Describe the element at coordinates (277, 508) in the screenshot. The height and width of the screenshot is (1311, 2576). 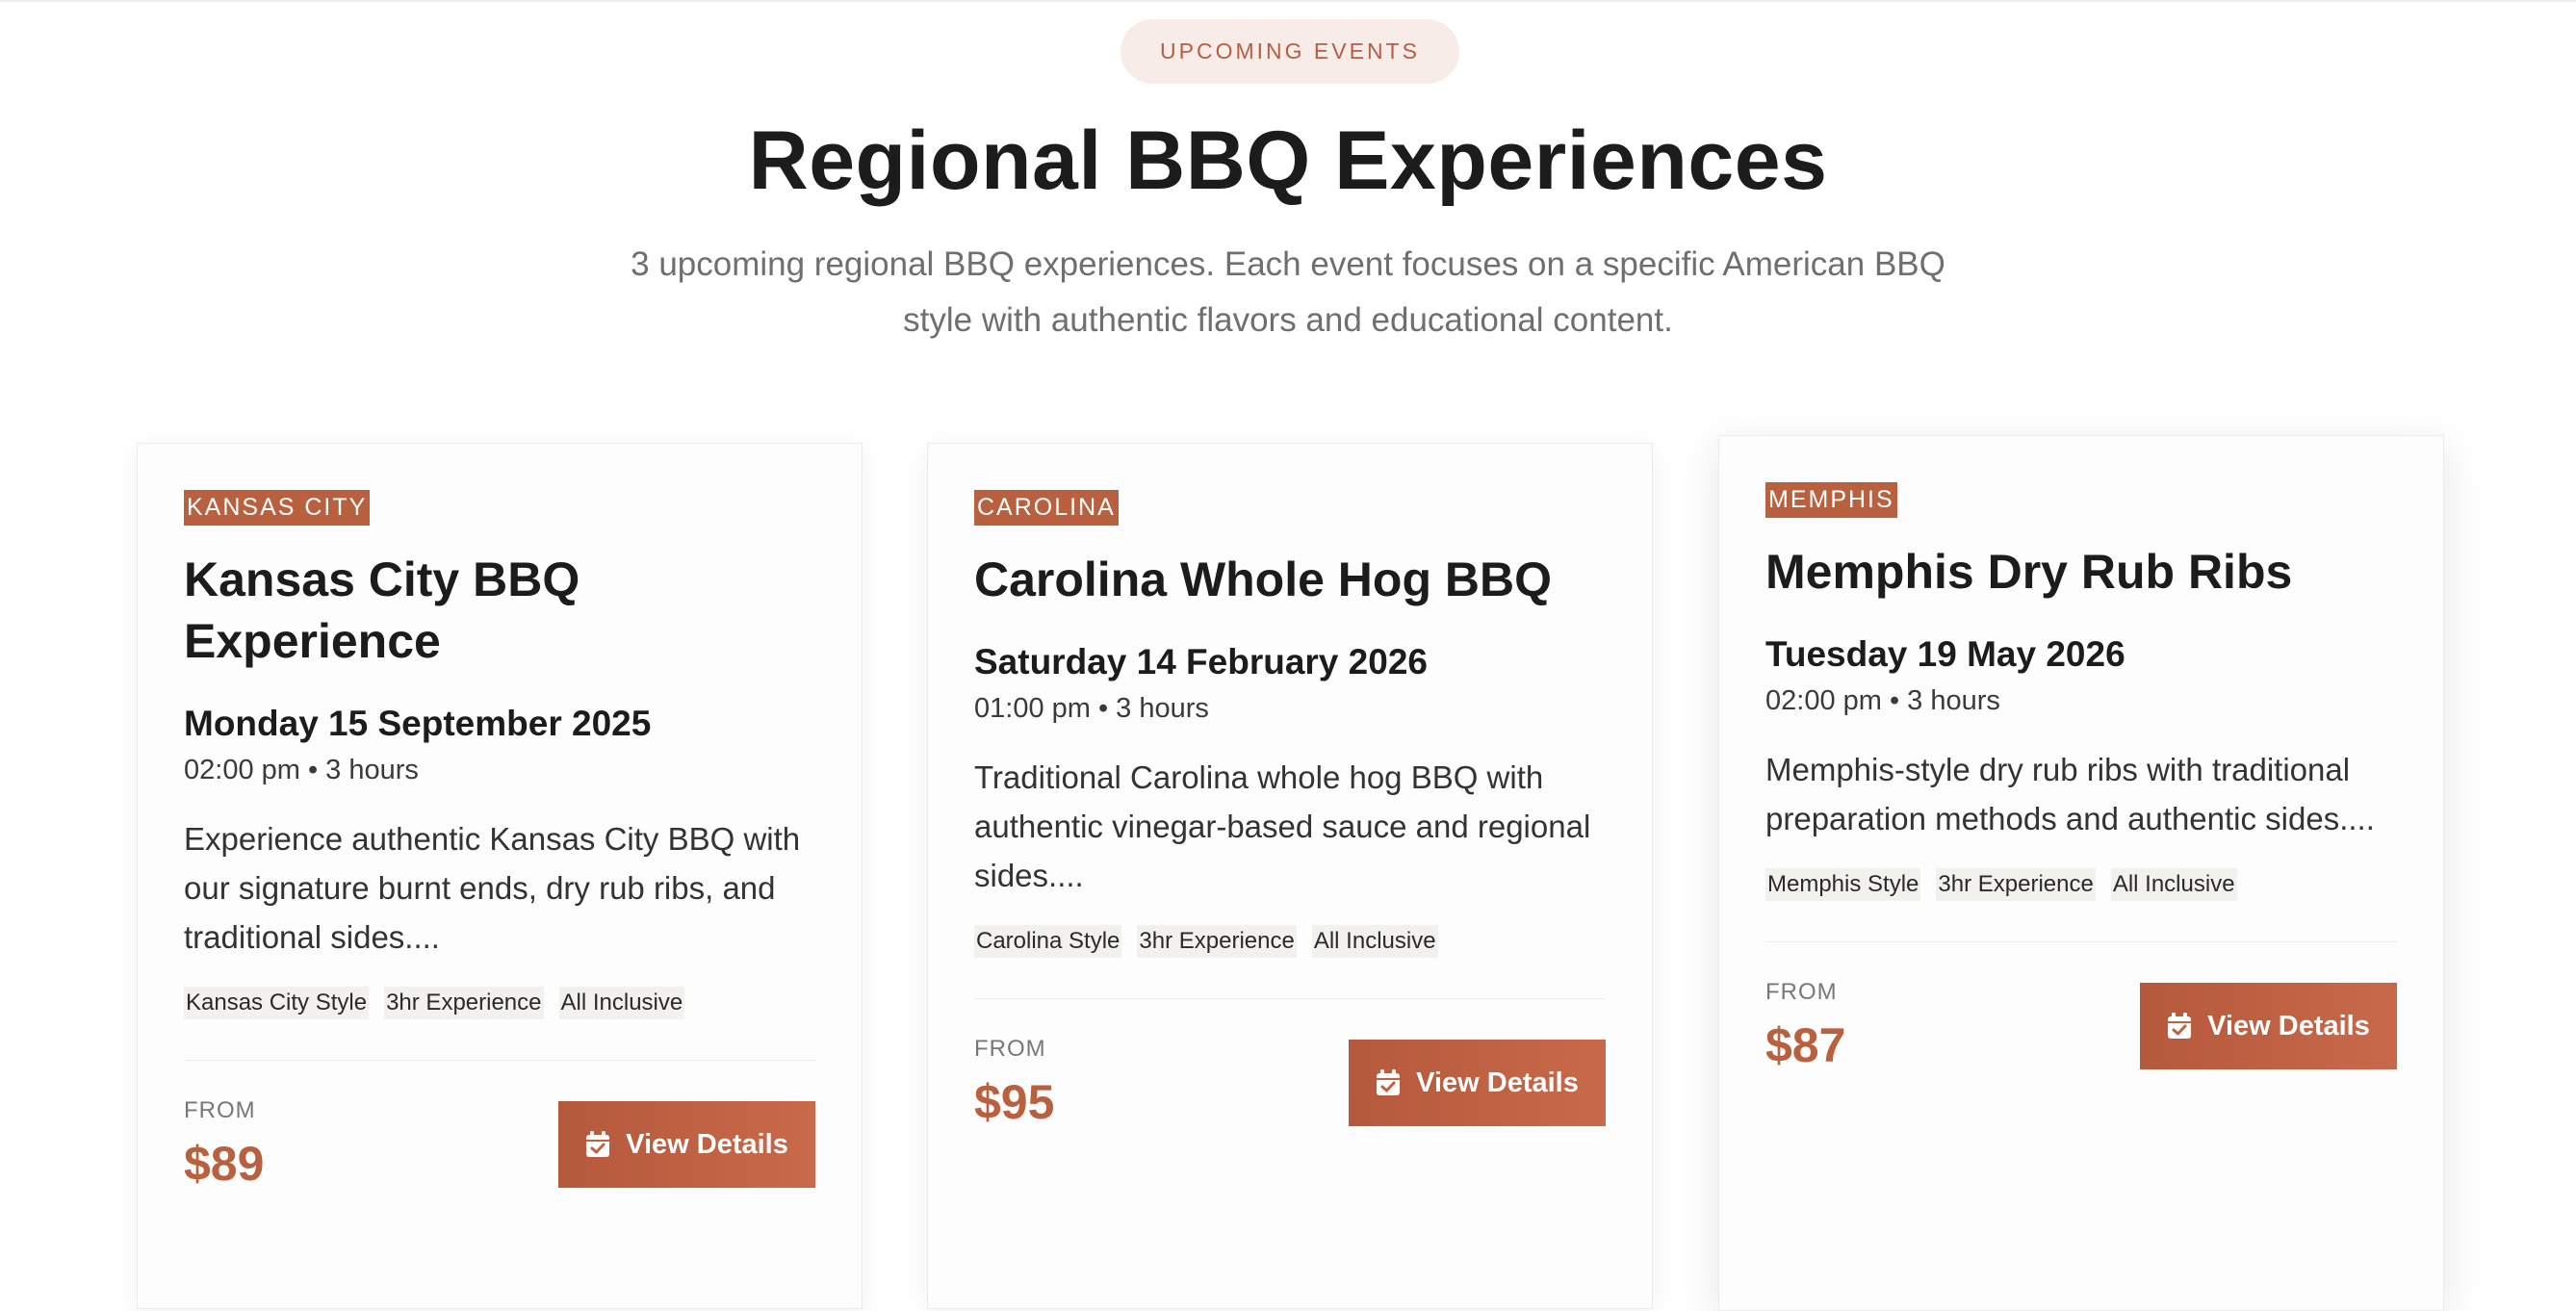
I see `region-badge: KANSAS CITY` at that location.